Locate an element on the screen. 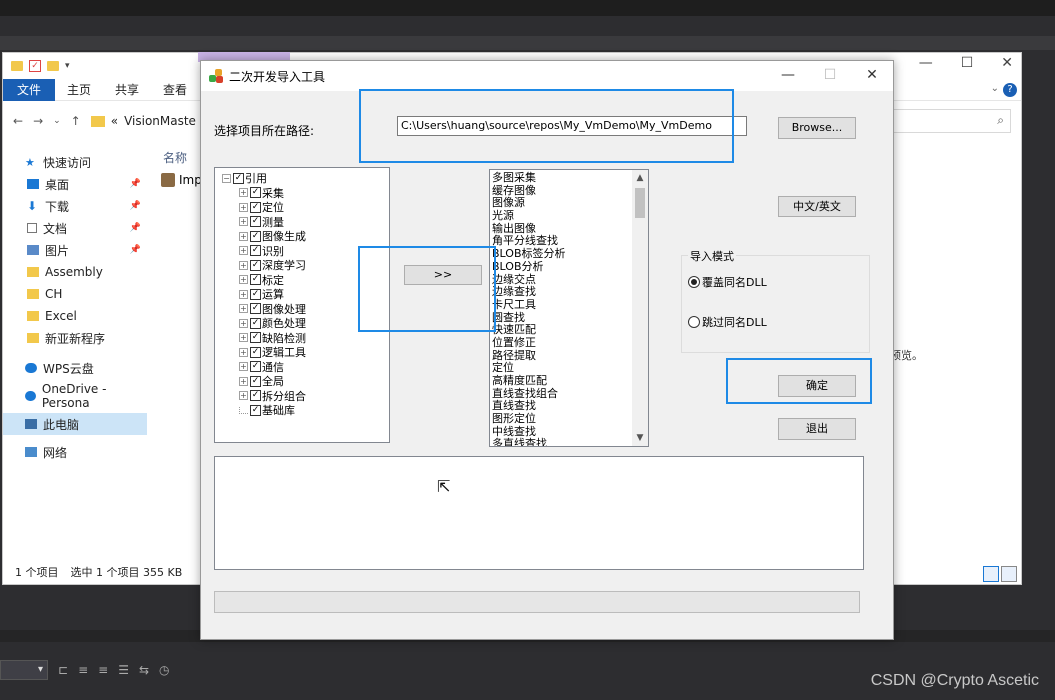 The width and height of the screenshot is (1055, 700). scroll-thumb is located at coordinates (640, 203).